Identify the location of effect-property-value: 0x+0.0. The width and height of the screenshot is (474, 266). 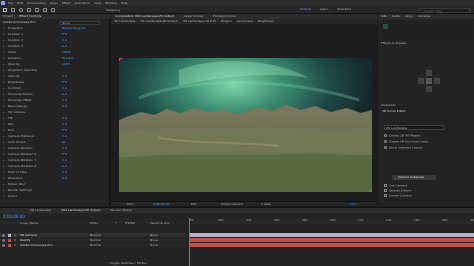
(67, 58).